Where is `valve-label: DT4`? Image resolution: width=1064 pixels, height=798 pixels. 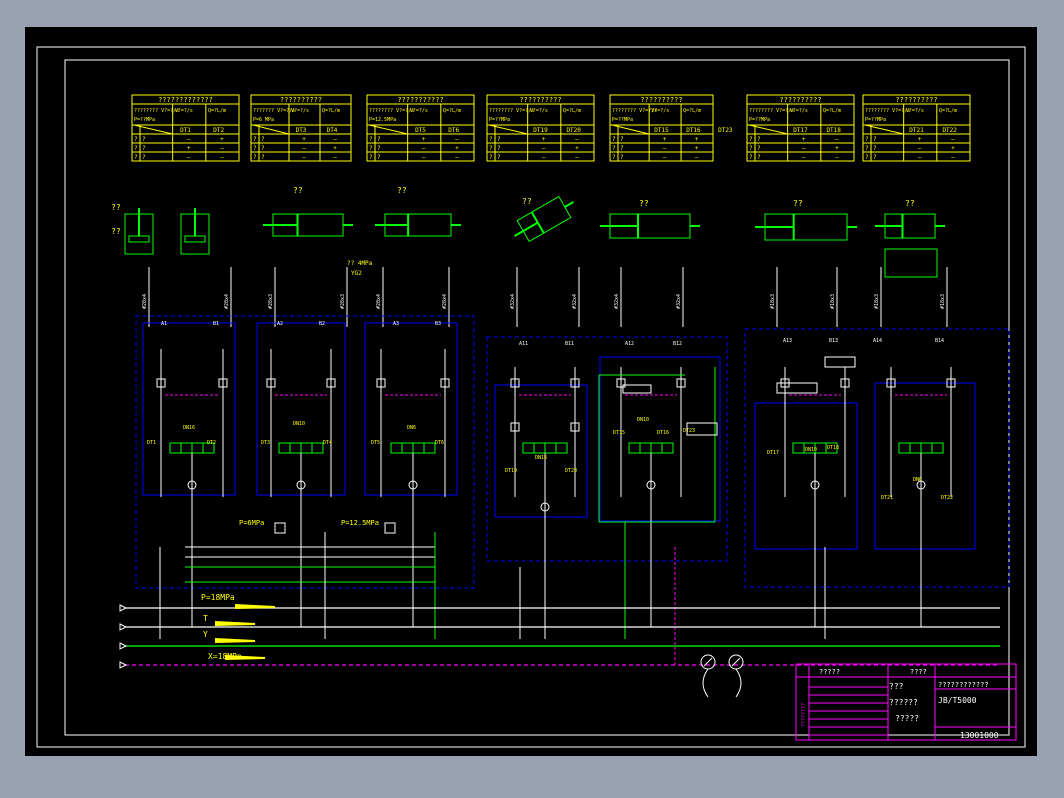
valve-label: DT4 is located at coordinates (327, 443).